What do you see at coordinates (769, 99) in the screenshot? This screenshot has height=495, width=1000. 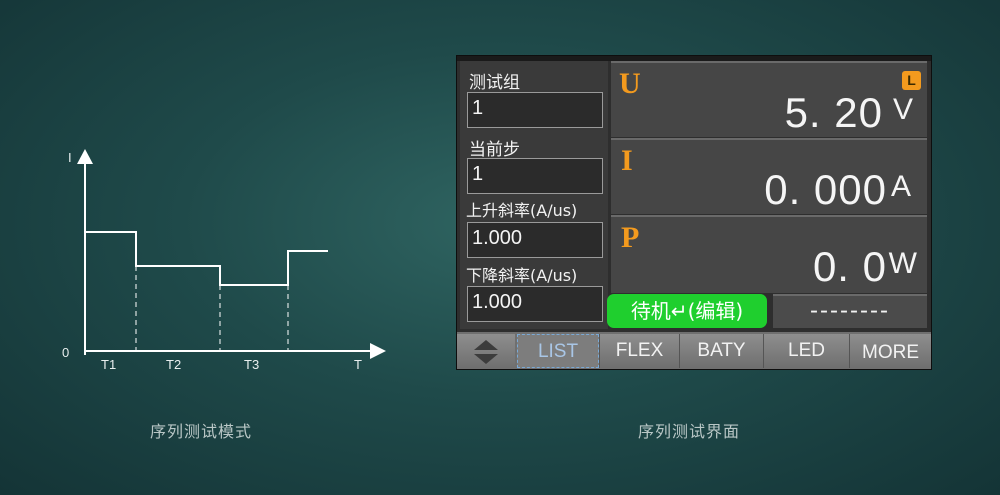 I see `voltage-meter: U L 5. 20 V` at bounding box center [769, 99].